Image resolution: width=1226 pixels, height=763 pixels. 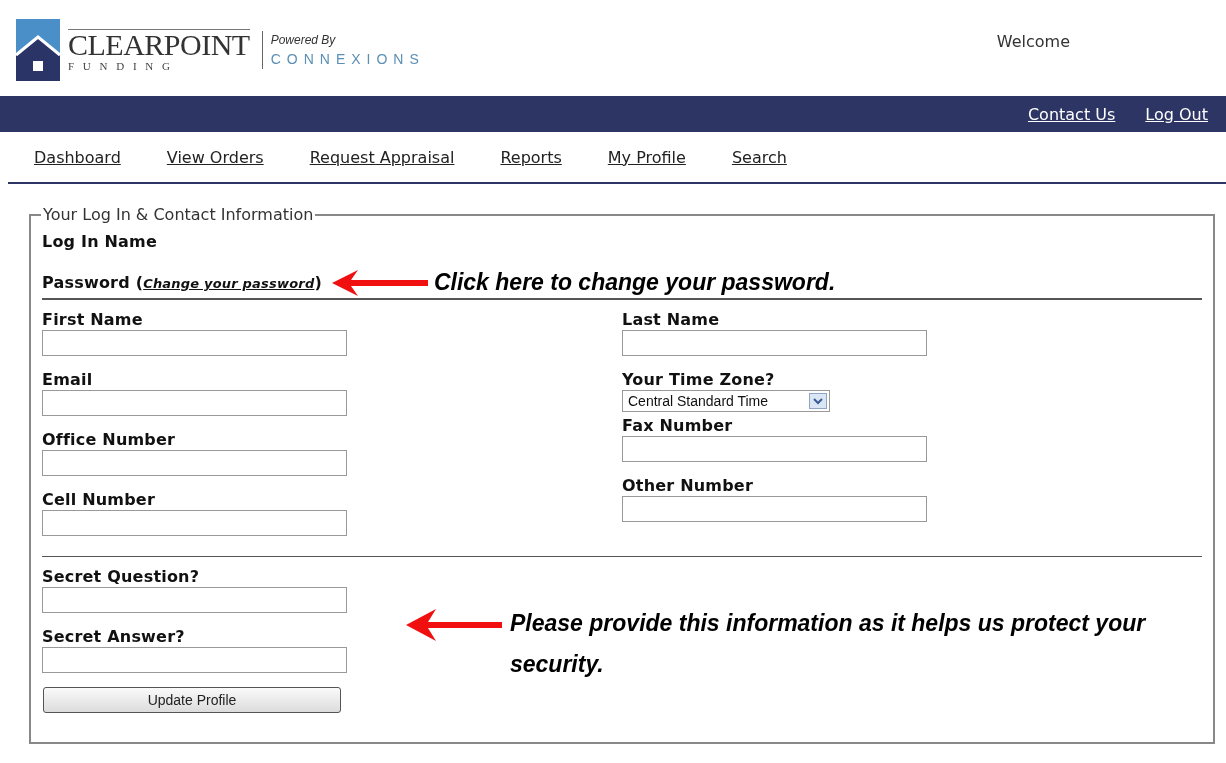 I want to click on logo-name: CLEARPOINT, so click(x=159, y=44).